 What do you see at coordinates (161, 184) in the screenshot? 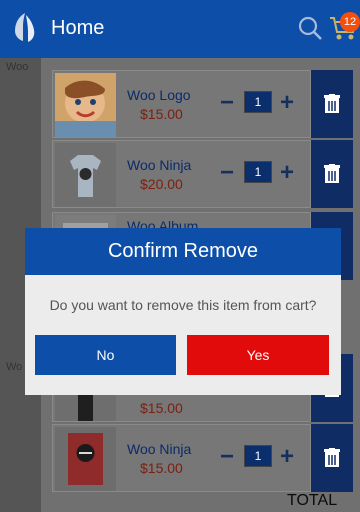
I see `product-price: $20.00` at bounding box center [161, 184].